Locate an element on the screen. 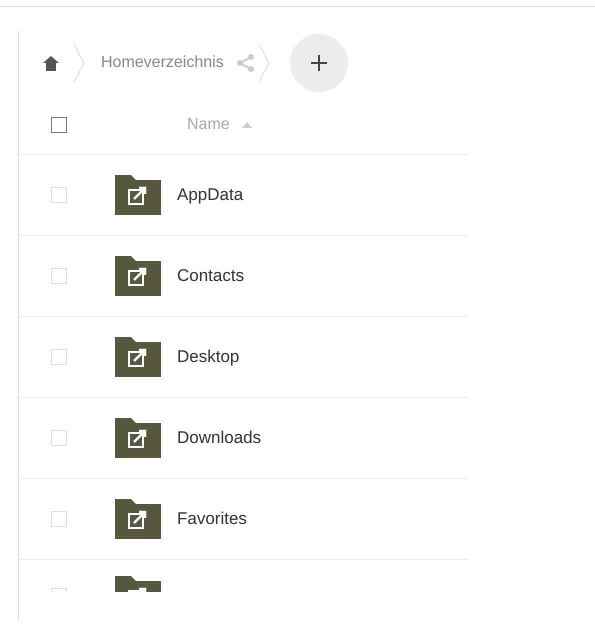  breadcrumb-link: Homeverzeichnis is located at coordinates (162, 63).